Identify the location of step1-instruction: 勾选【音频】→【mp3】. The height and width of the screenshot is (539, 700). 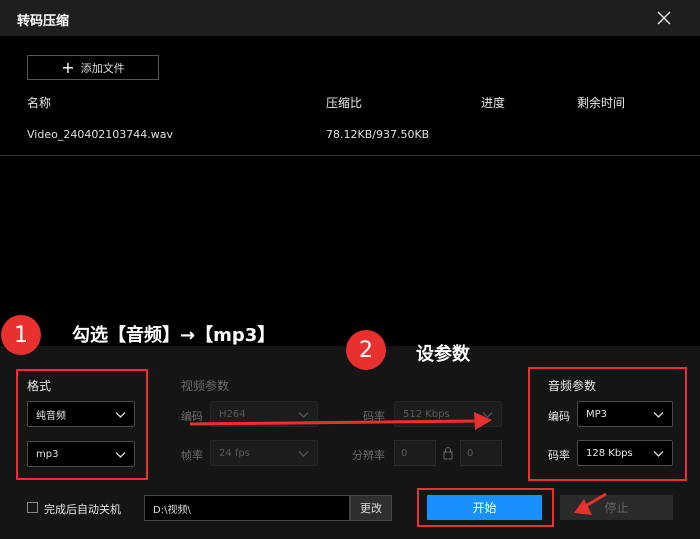
(174, 335).